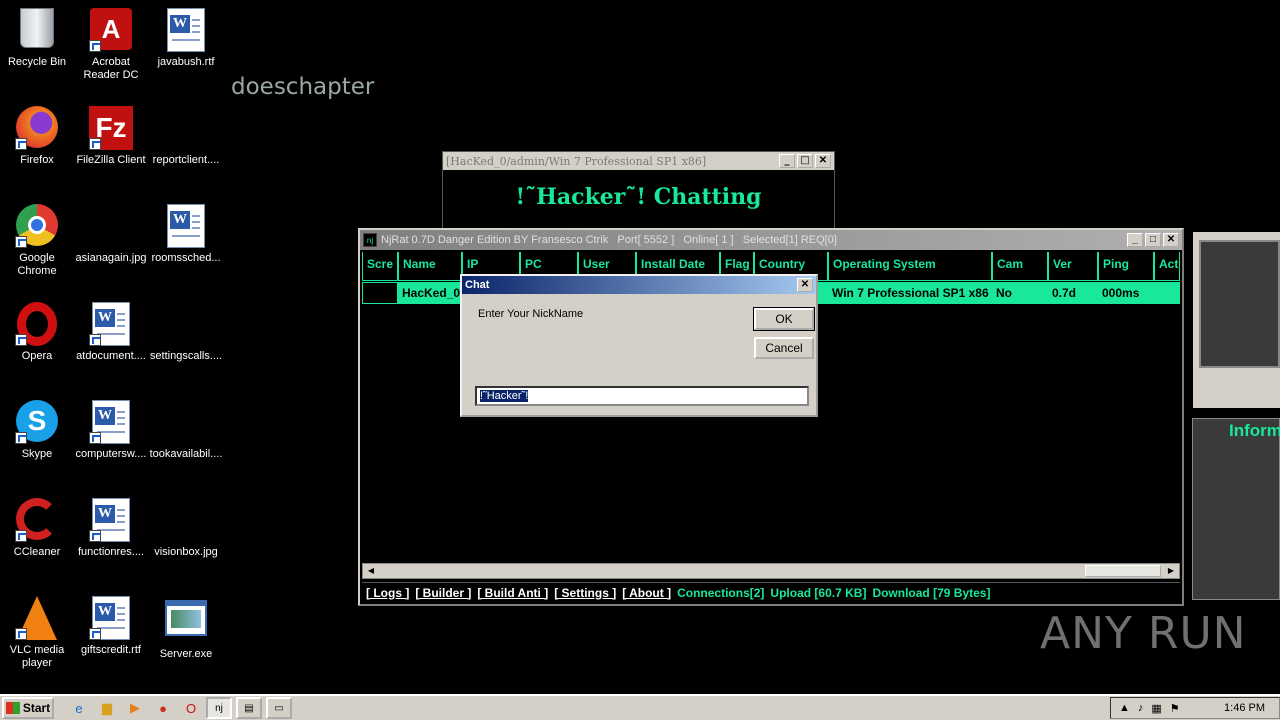 The height and width of the screenshot is (720, 1280). I want to click on desktop-icon-ccleaner: CCleaner, so click(37, 528).